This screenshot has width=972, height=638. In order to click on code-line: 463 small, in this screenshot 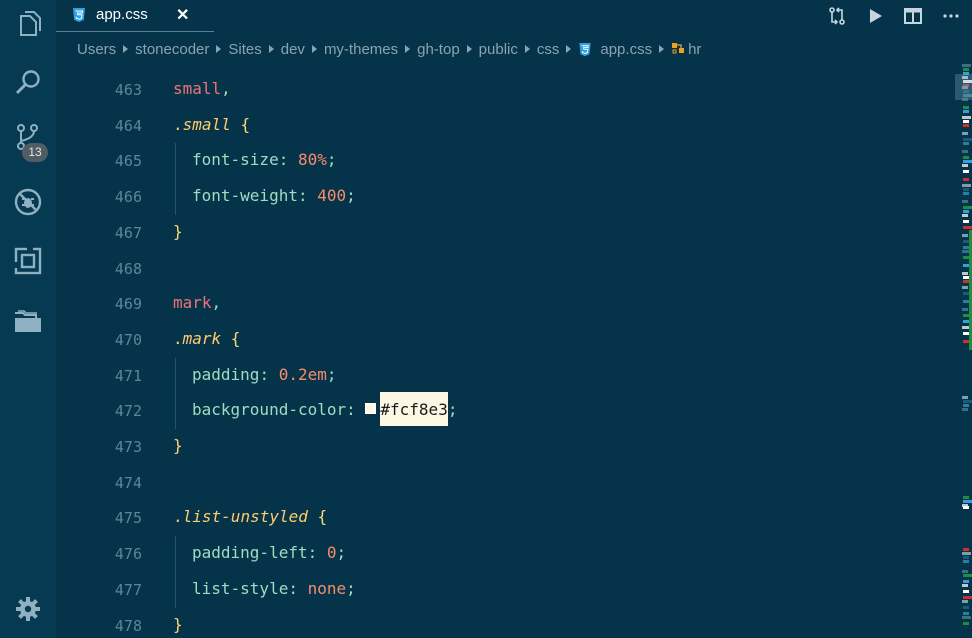, I will do `click(504, 90)`.